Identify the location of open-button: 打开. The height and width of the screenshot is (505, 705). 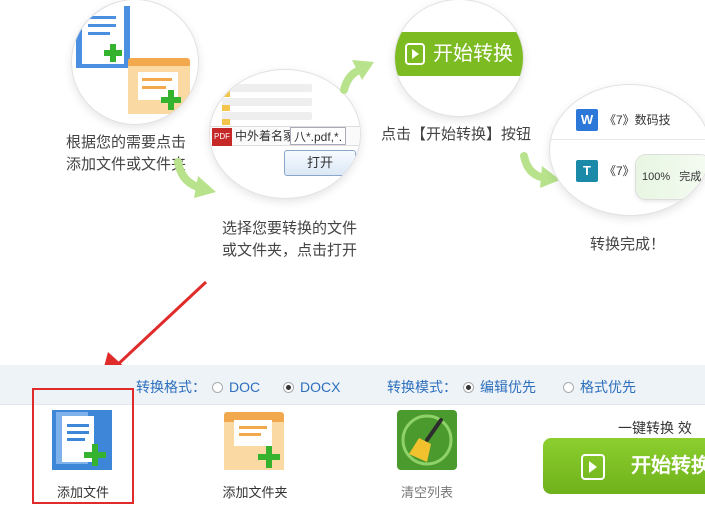
(320, 163).